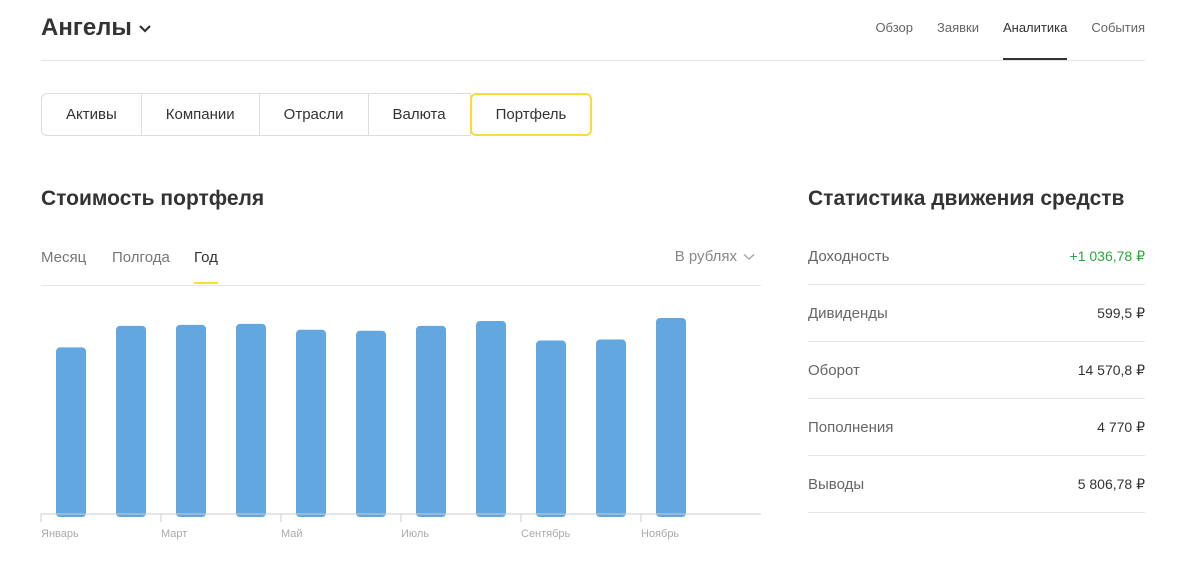 The image size is (1203, 567). Describe the element at coordinates (848, 313) in the screenshot. I see `stats-label: Дивиденды` at that location.